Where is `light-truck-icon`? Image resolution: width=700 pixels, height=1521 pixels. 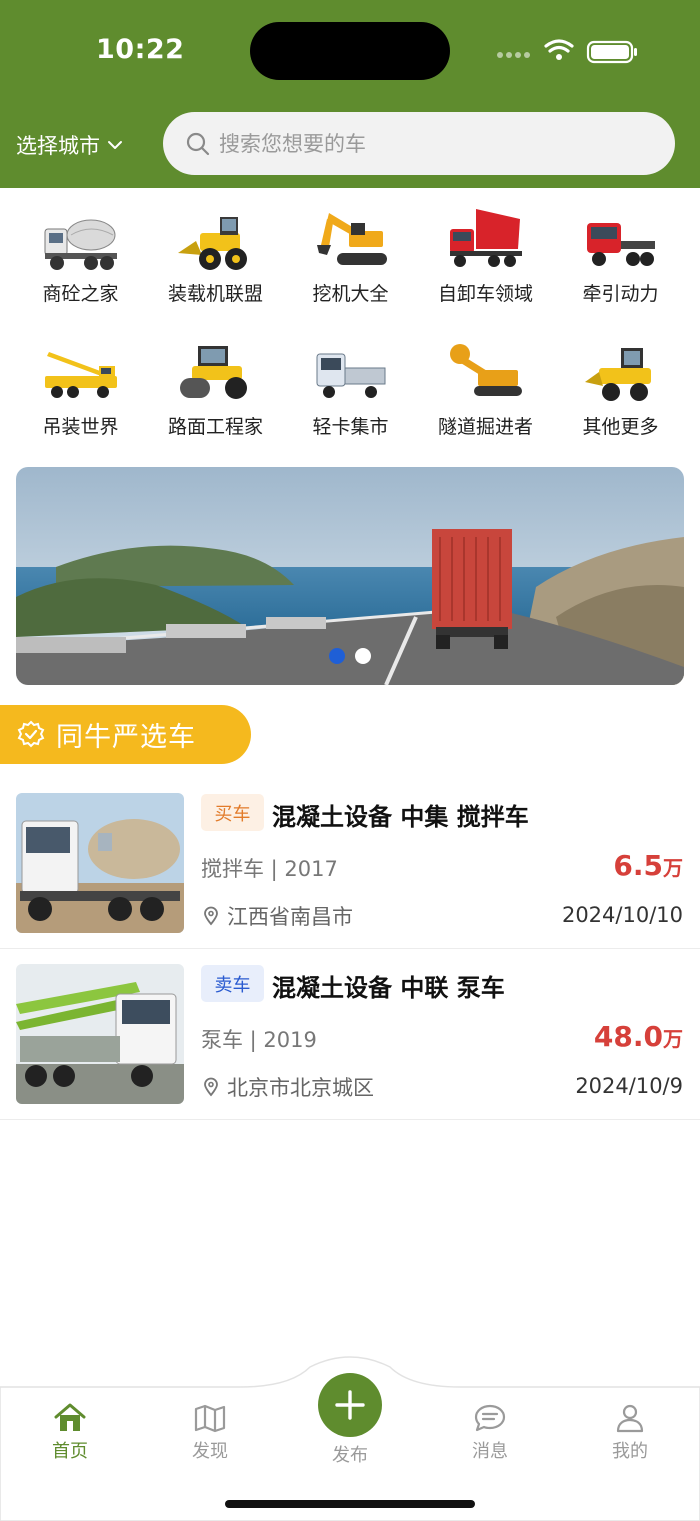 light-truck-icon is located at coordinates (350, 375).